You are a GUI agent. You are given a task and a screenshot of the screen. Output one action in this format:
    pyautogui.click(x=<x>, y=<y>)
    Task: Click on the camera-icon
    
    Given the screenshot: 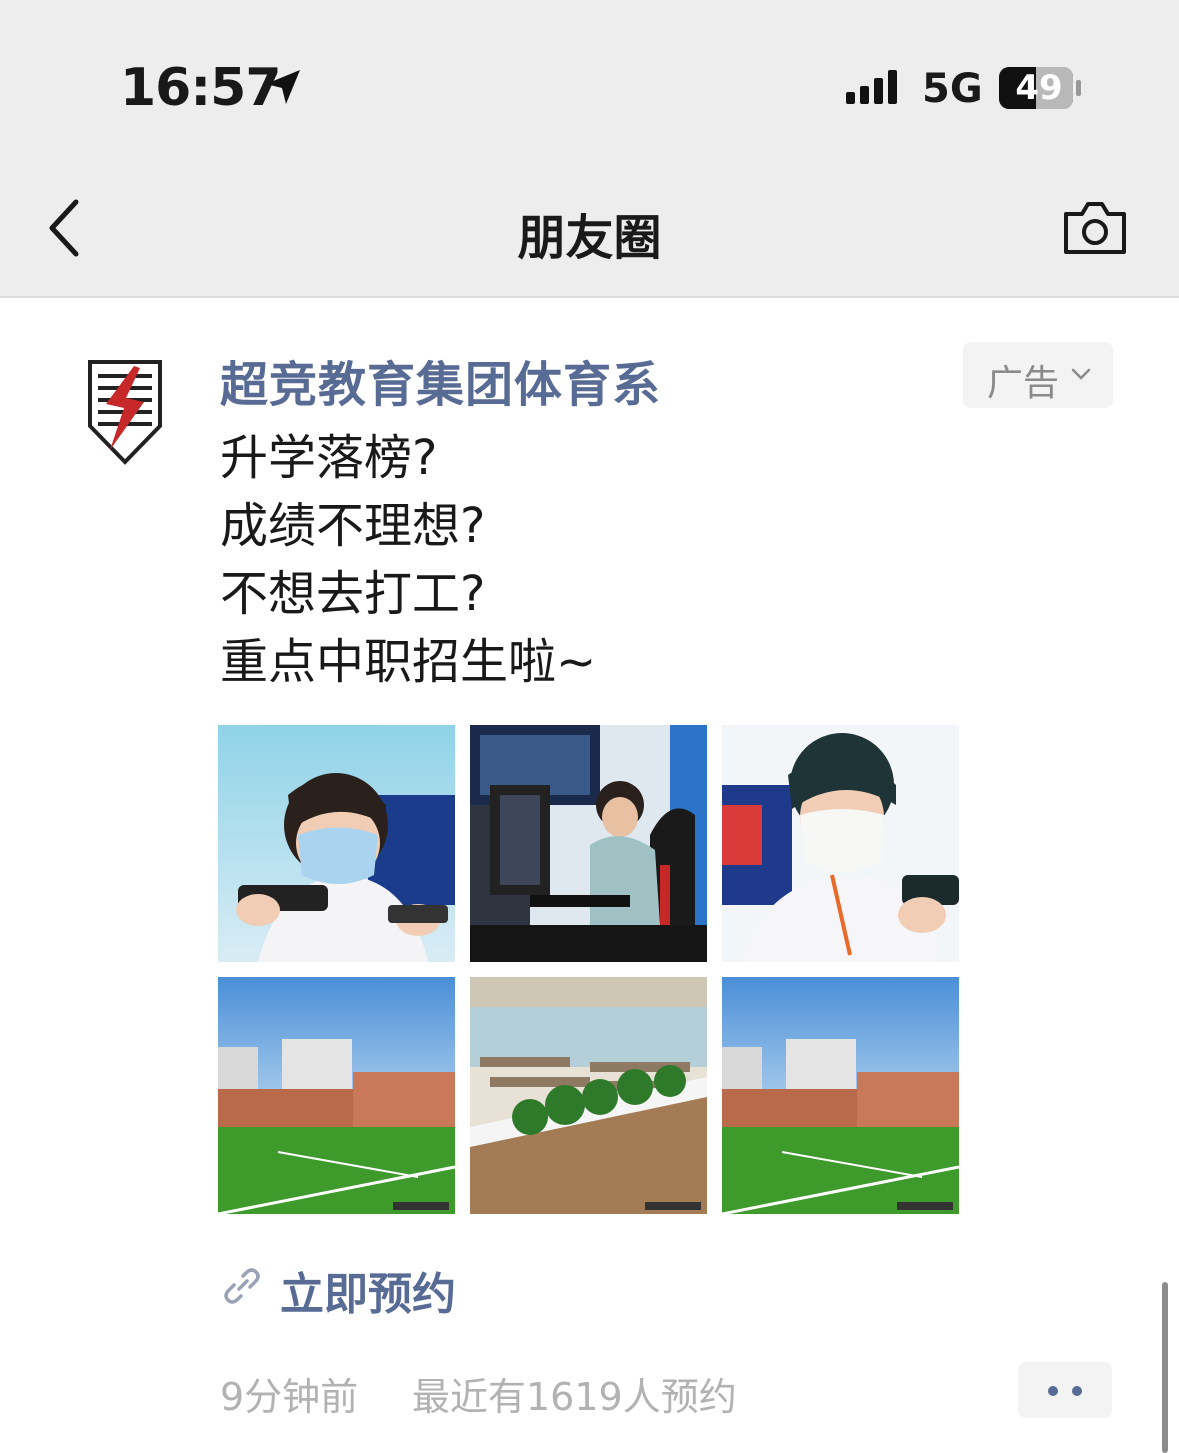 What is the action you would take?
    pyautogui.click(x=1095, y=228)
    